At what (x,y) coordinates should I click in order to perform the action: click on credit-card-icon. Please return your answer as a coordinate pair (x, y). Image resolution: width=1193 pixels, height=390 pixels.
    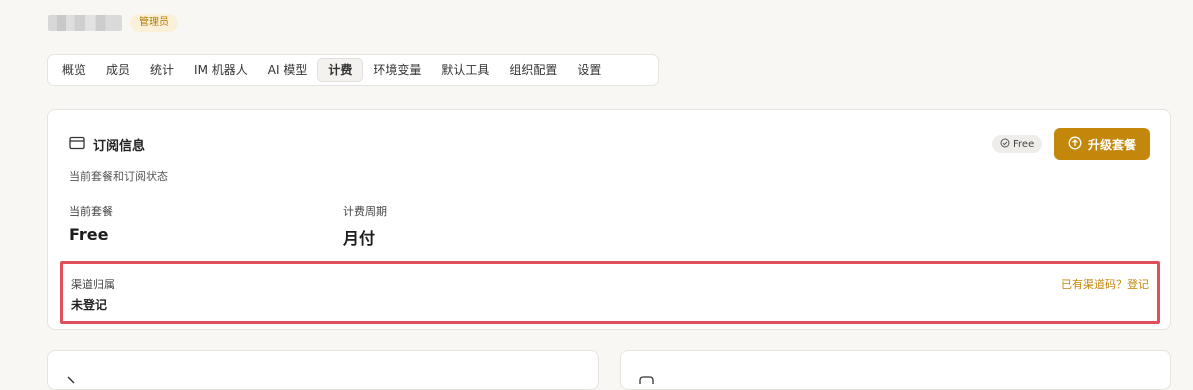
    Looking at the image, I should click on (77, 144).